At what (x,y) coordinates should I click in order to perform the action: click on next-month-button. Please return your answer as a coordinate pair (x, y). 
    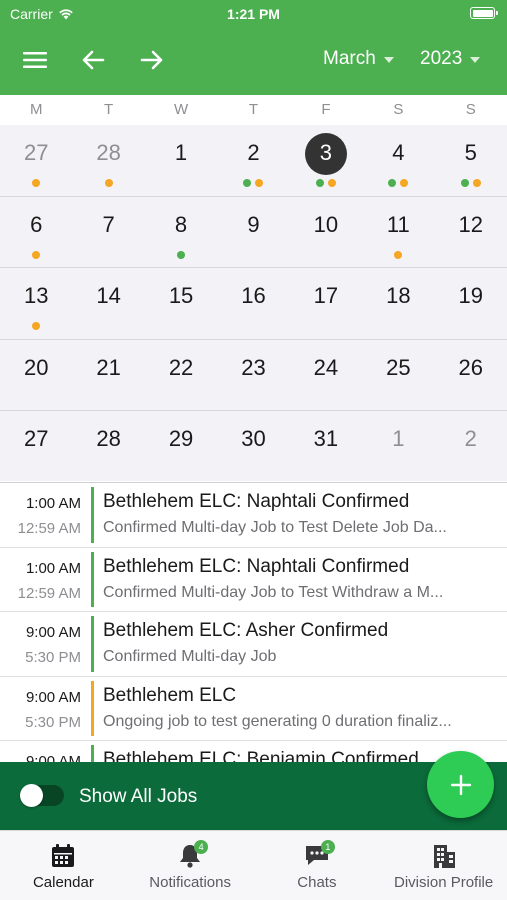
    Looking at the image, I should click on (152, 60).